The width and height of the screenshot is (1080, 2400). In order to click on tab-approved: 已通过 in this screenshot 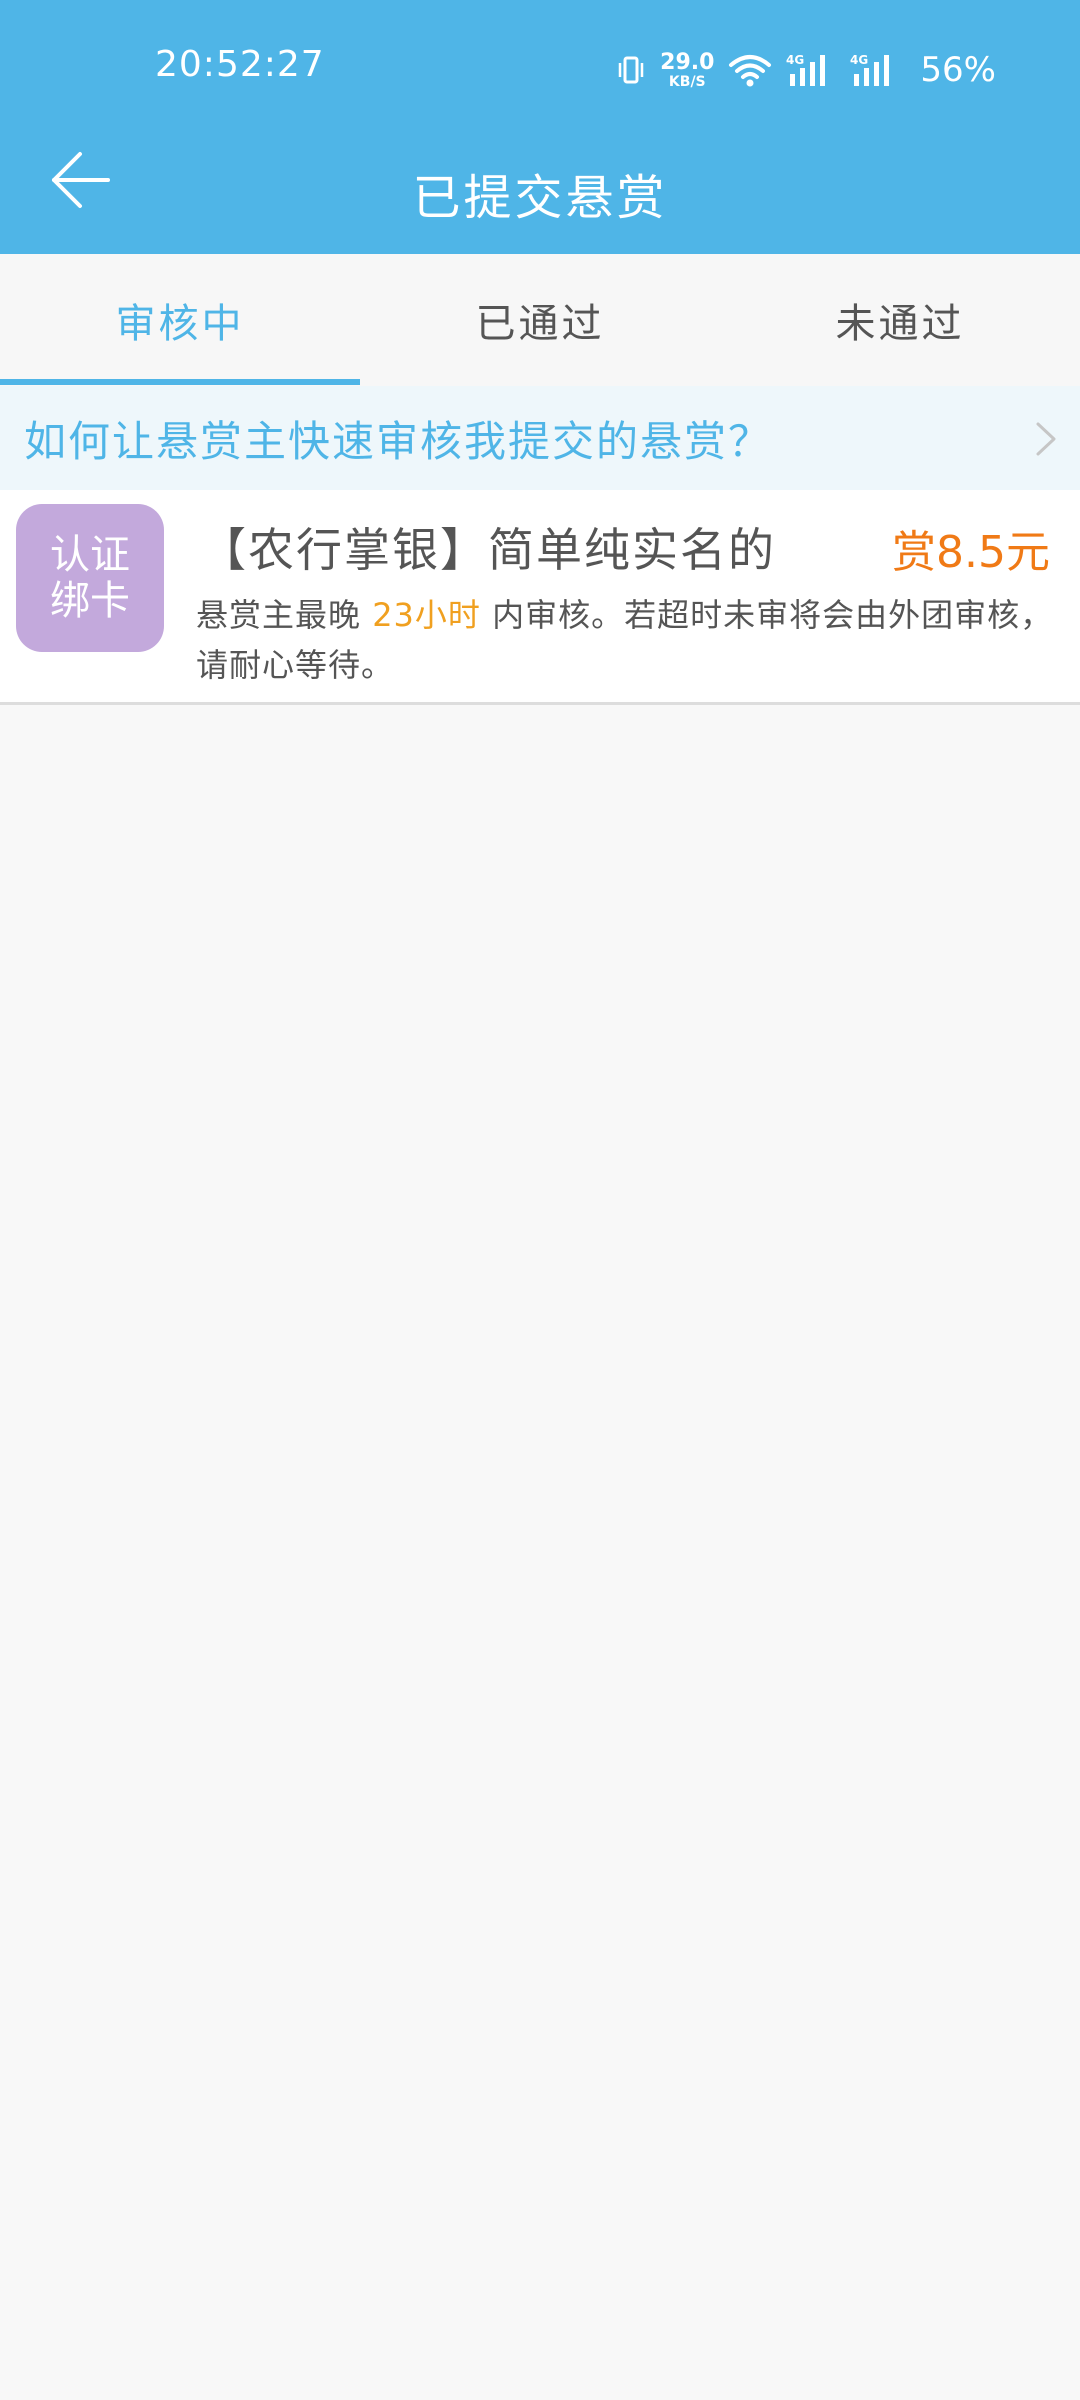, I will do `click(540, 320)`.